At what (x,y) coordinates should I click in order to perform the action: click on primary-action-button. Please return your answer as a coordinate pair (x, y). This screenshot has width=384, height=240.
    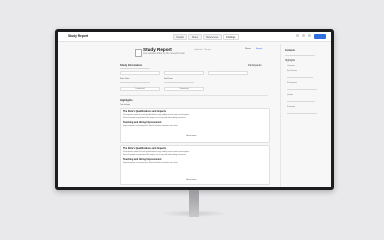
    Looking at the image, I should click on (320, 36).